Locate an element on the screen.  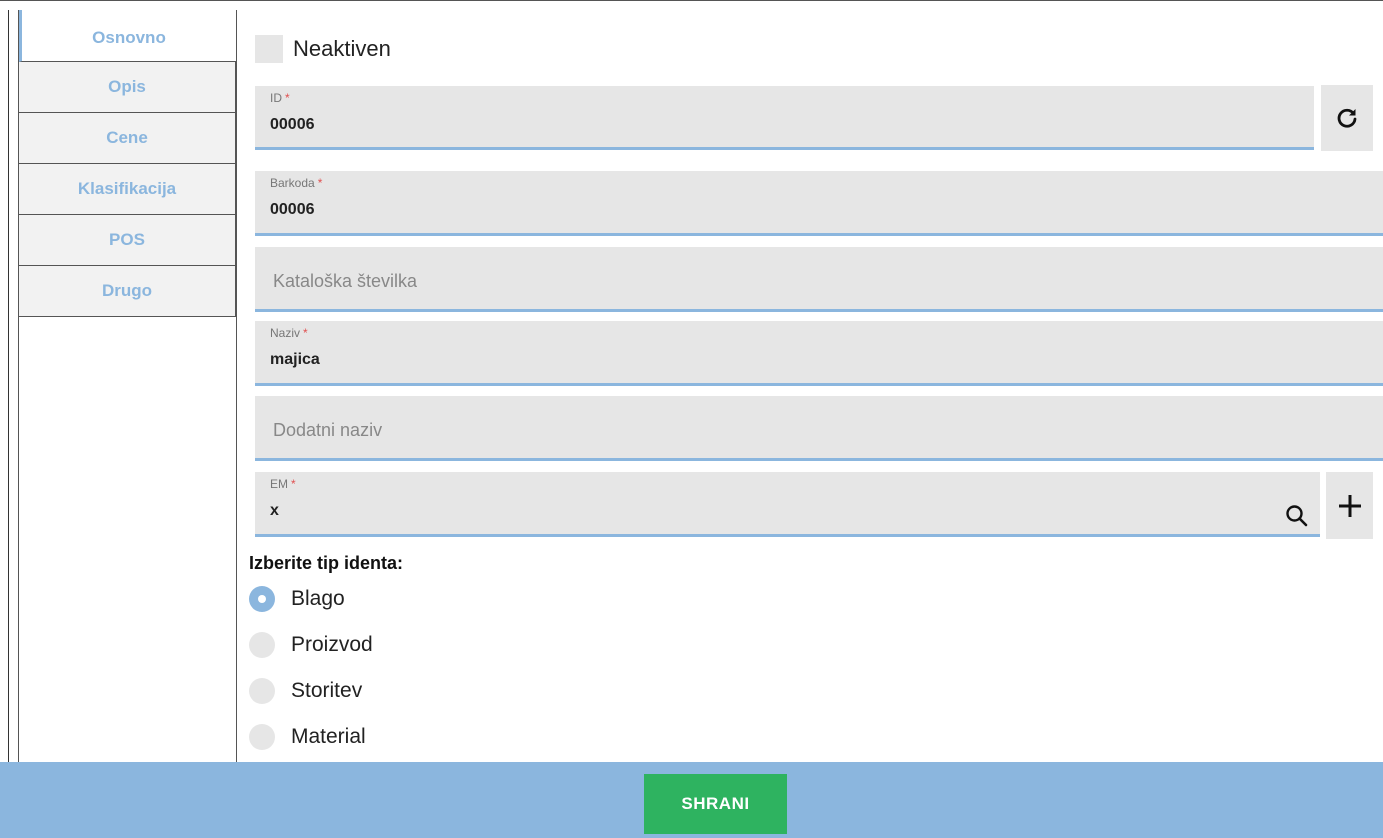
radio-storitev: Storitev is located at coordinates (305, 691).